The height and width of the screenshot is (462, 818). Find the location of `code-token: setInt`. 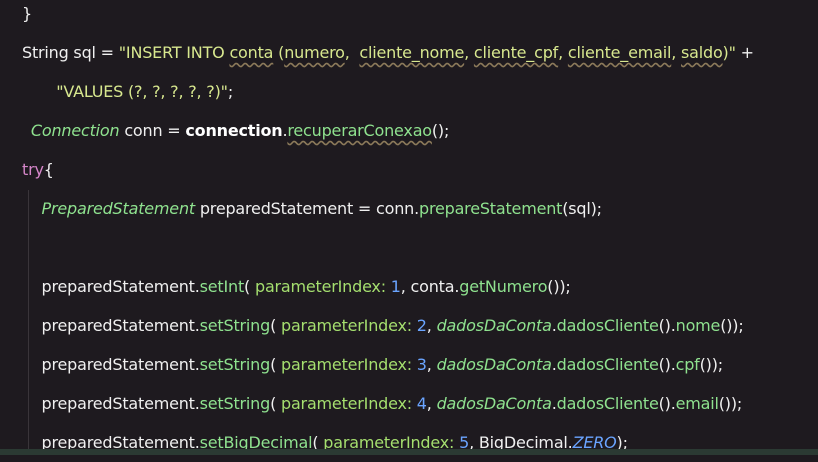

code-token: setInt is located at coordinates (222, 286).